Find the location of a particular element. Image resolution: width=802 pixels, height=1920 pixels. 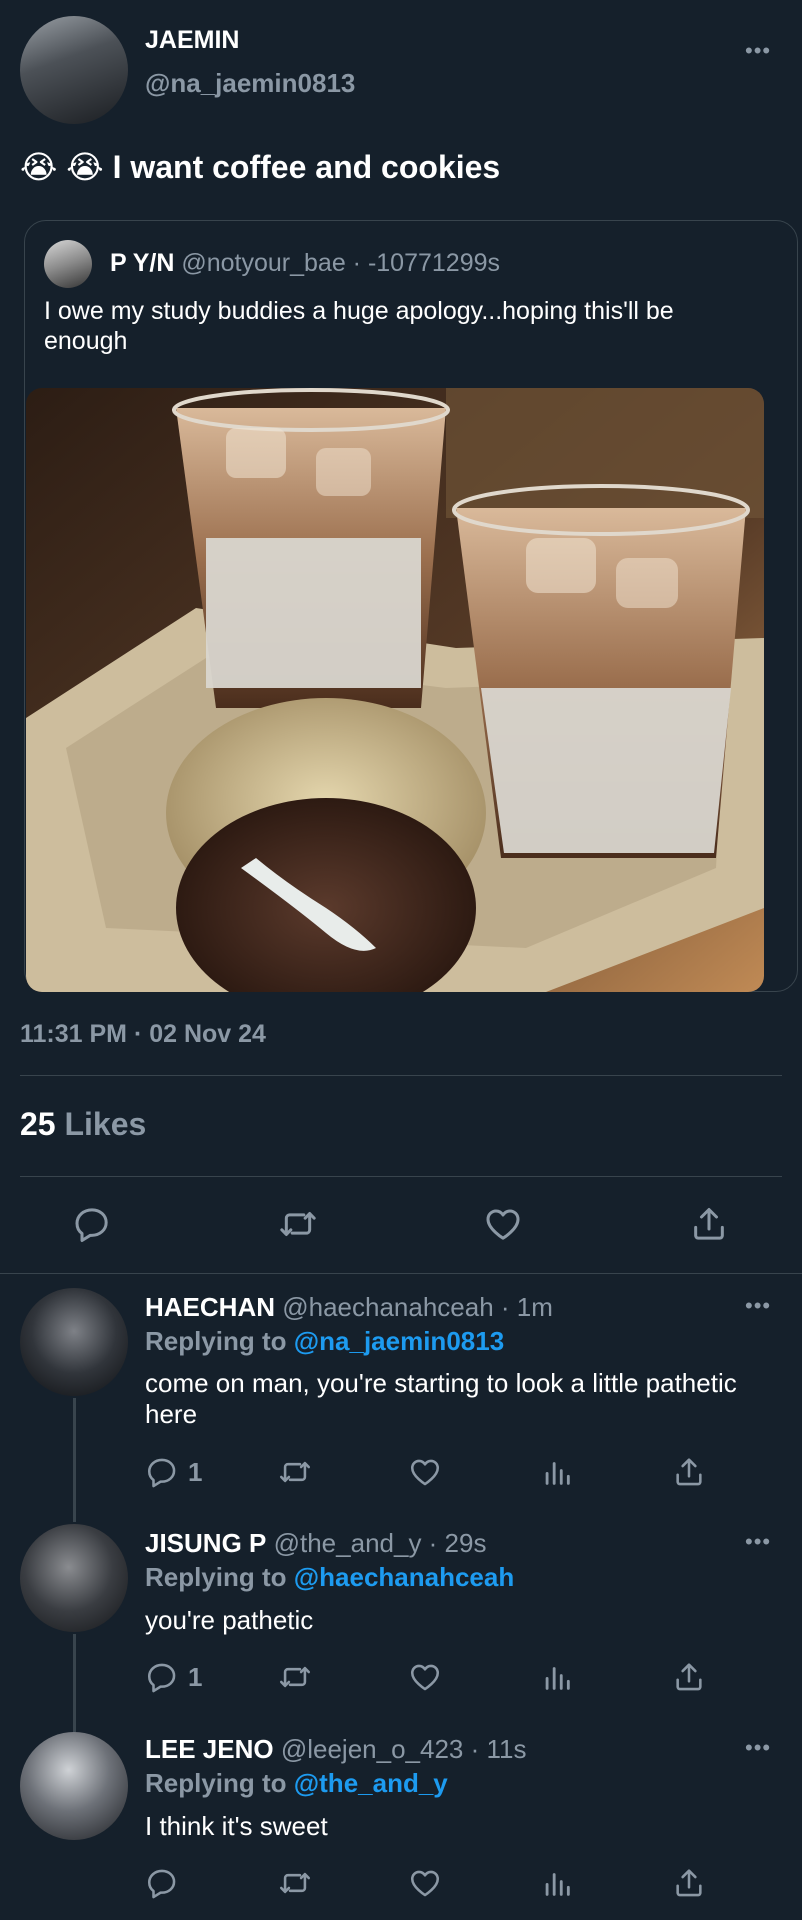

replying-to-link: @na_jaemin0813 is located at coordinates (399, 1341).